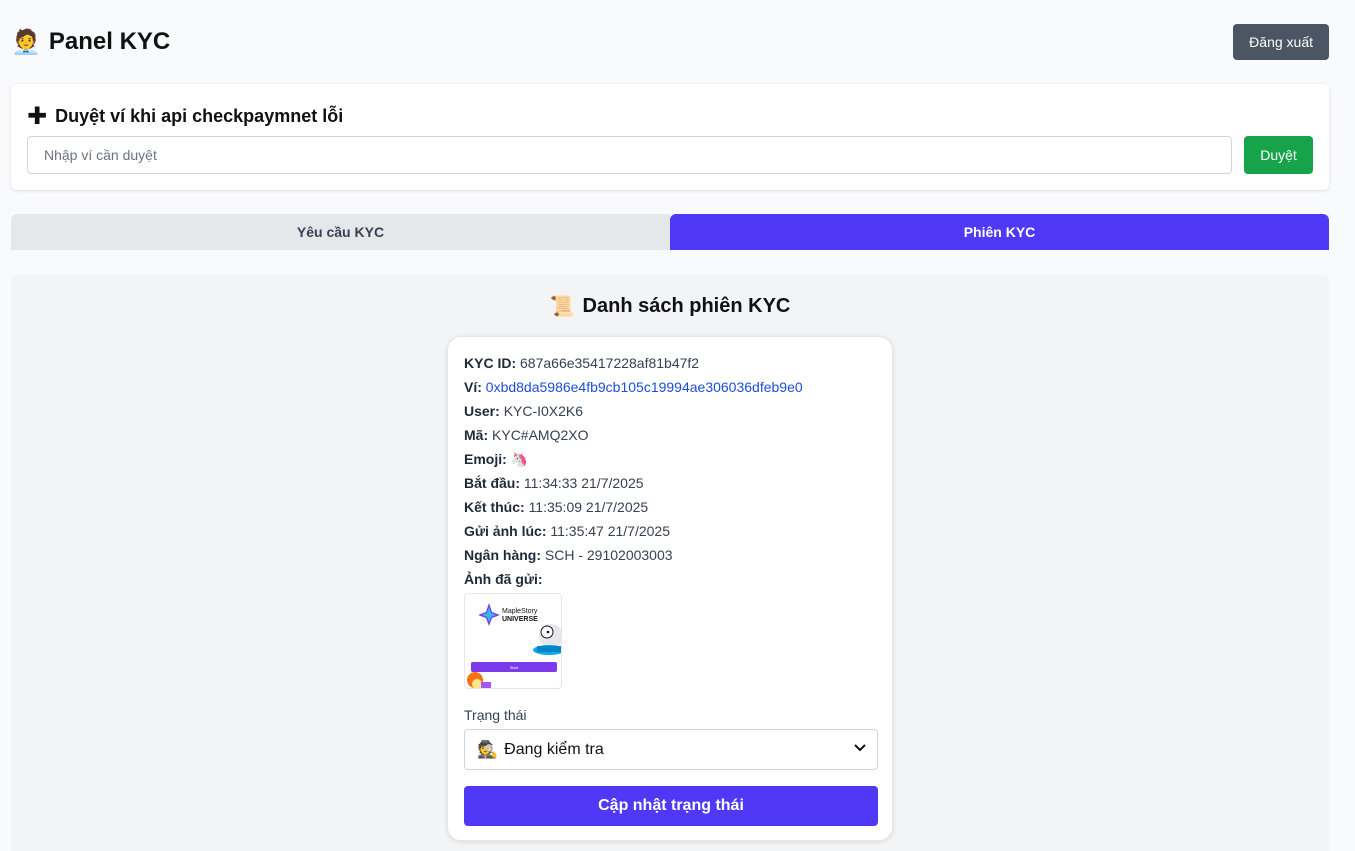 The height and width of the screenshot is (851, 1355). What do you see at coordinates (670, 42) in the screenshot?
I see `page-header: 🧑‍💼 Panel KYC Đăng xuất` at bounding box center [670, 42].